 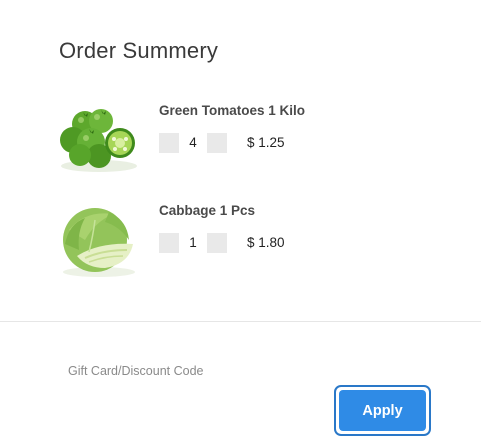 What do you see at coordinates (232, 110) in the screenshot?
I see `item-name: Green Tomatoes 1 Kilo` at bounding box center [232, 110].